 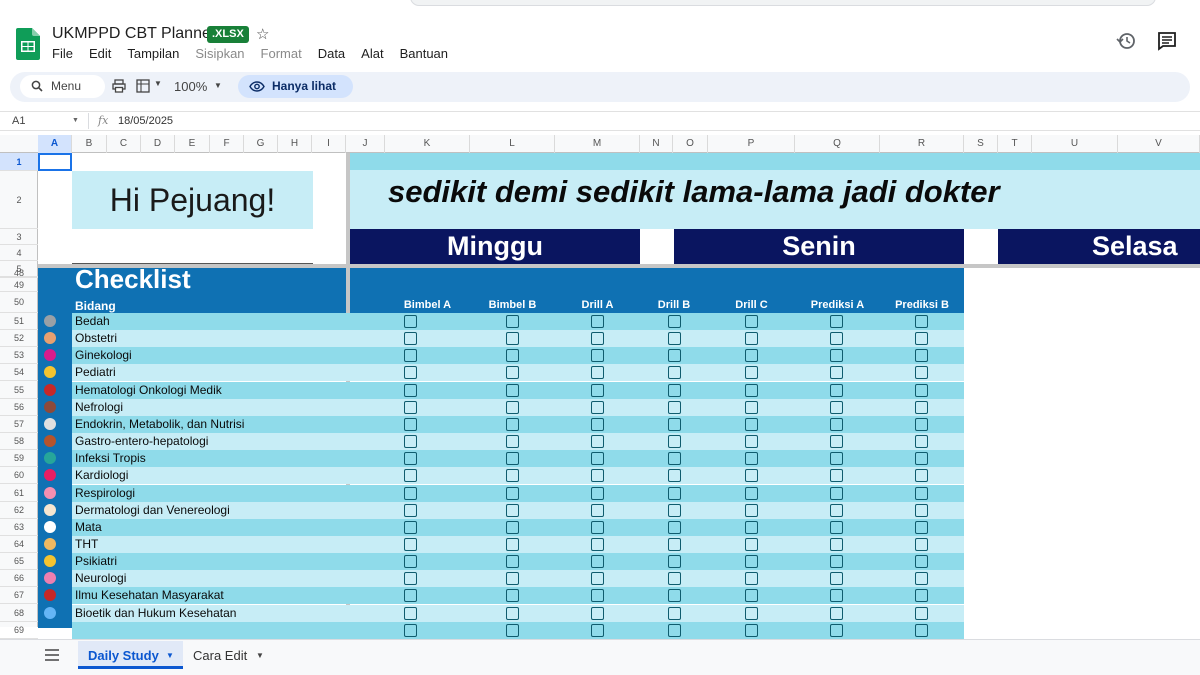 I want to click on column-header-g: G, so click(x=261, y=144).